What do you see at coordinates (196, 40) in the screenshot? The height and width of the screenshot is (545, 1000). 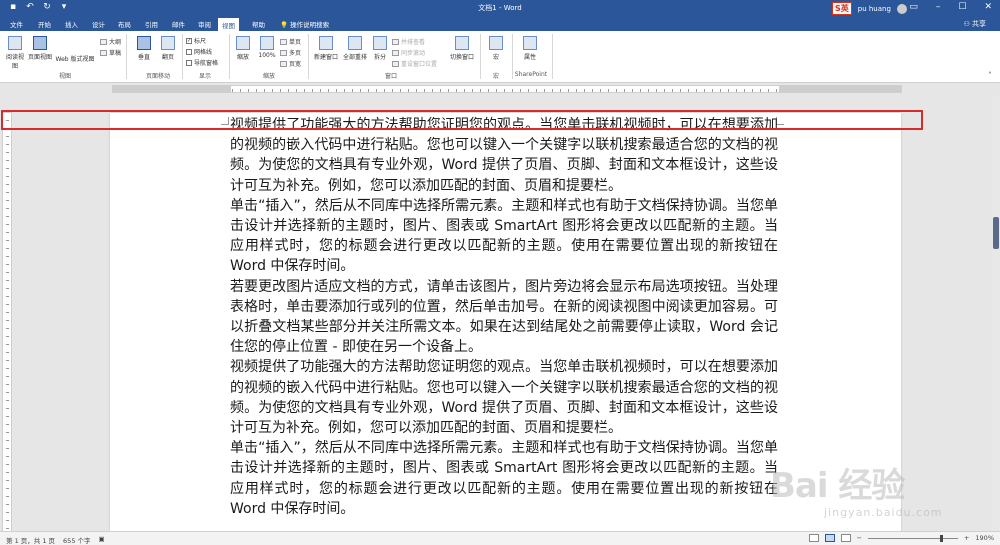 I see `ruler-checkbox: ✓ 标尺` at bounding box center [196, 40].